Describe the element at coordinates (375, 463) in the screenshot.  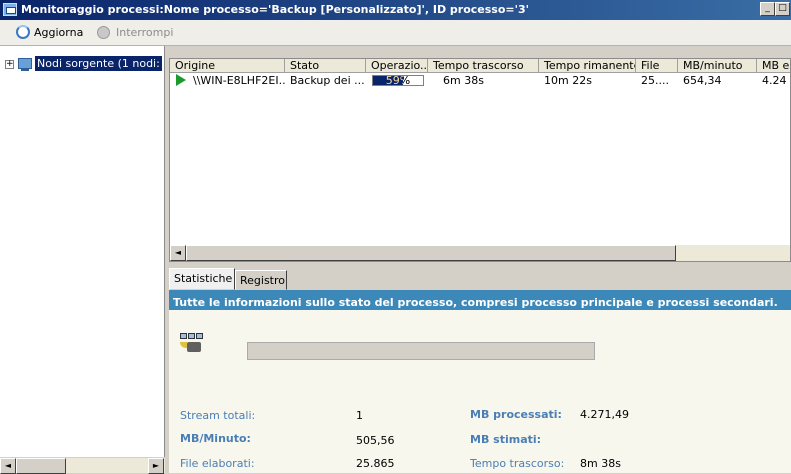
I see `file-elaborati-value: 25.865` at that location.